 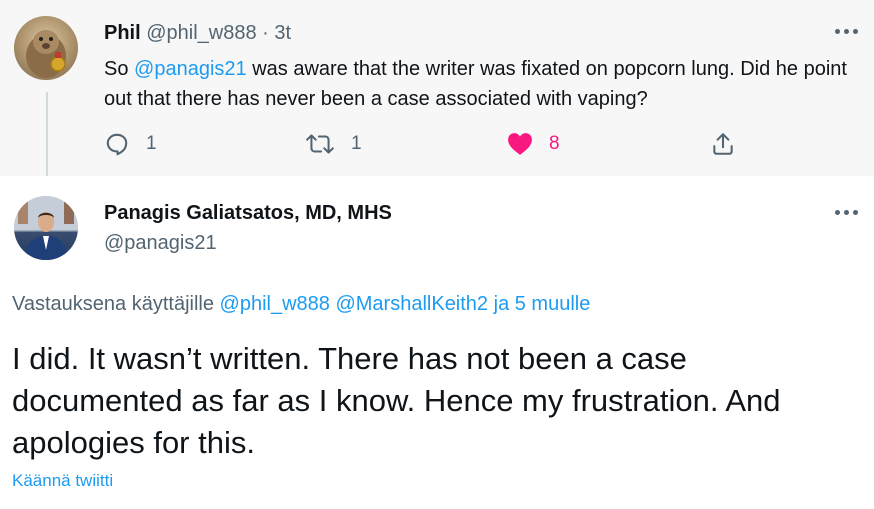 What do you see at coordinates (542, 304) in the screenshot?
I see `replying-others-link: ja 5 muulle` at bounding box center [542, 304].